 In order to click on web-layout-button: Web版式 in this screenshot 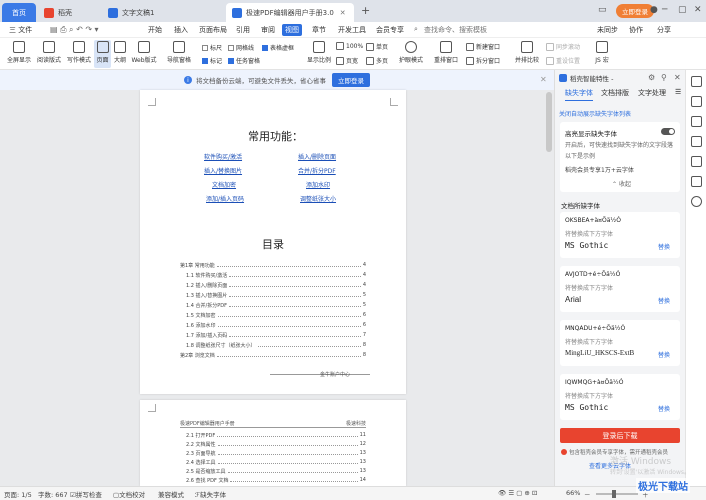, I will do `click(144, 52)`.